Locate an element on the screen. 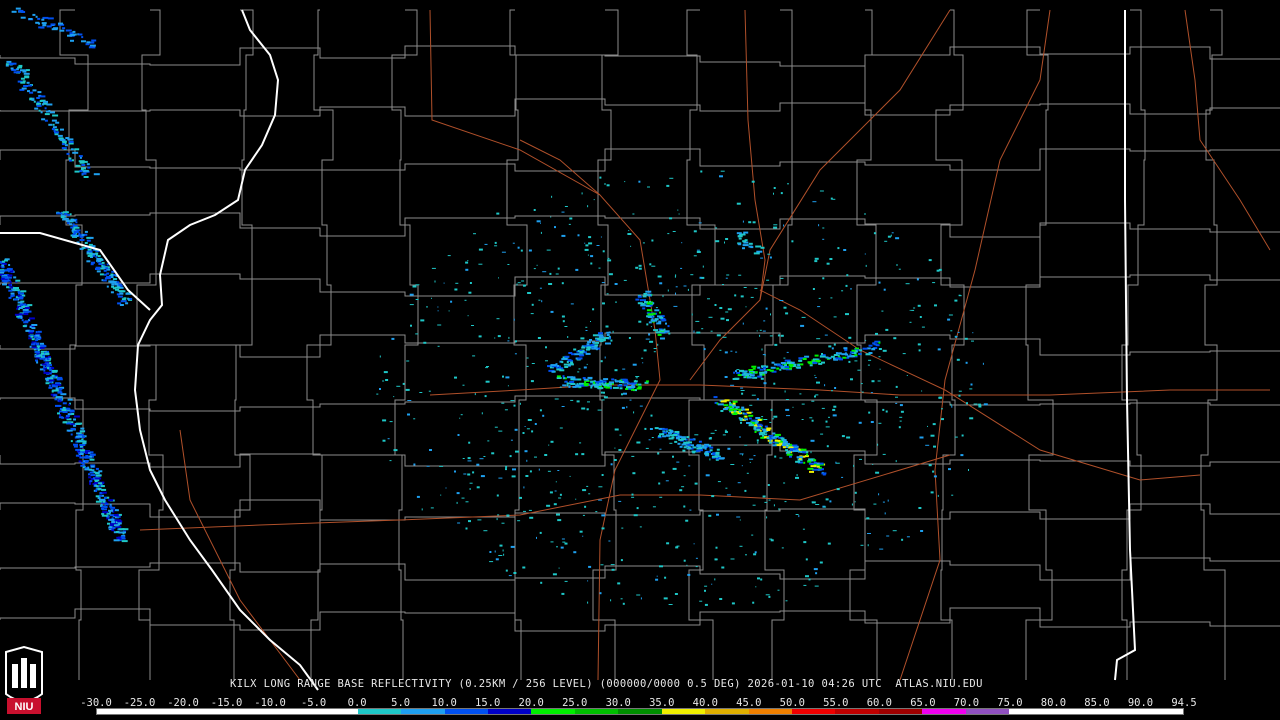 This screenshot has width=1280, height=720. colorbar-segment is located at coordinates (640, 711).